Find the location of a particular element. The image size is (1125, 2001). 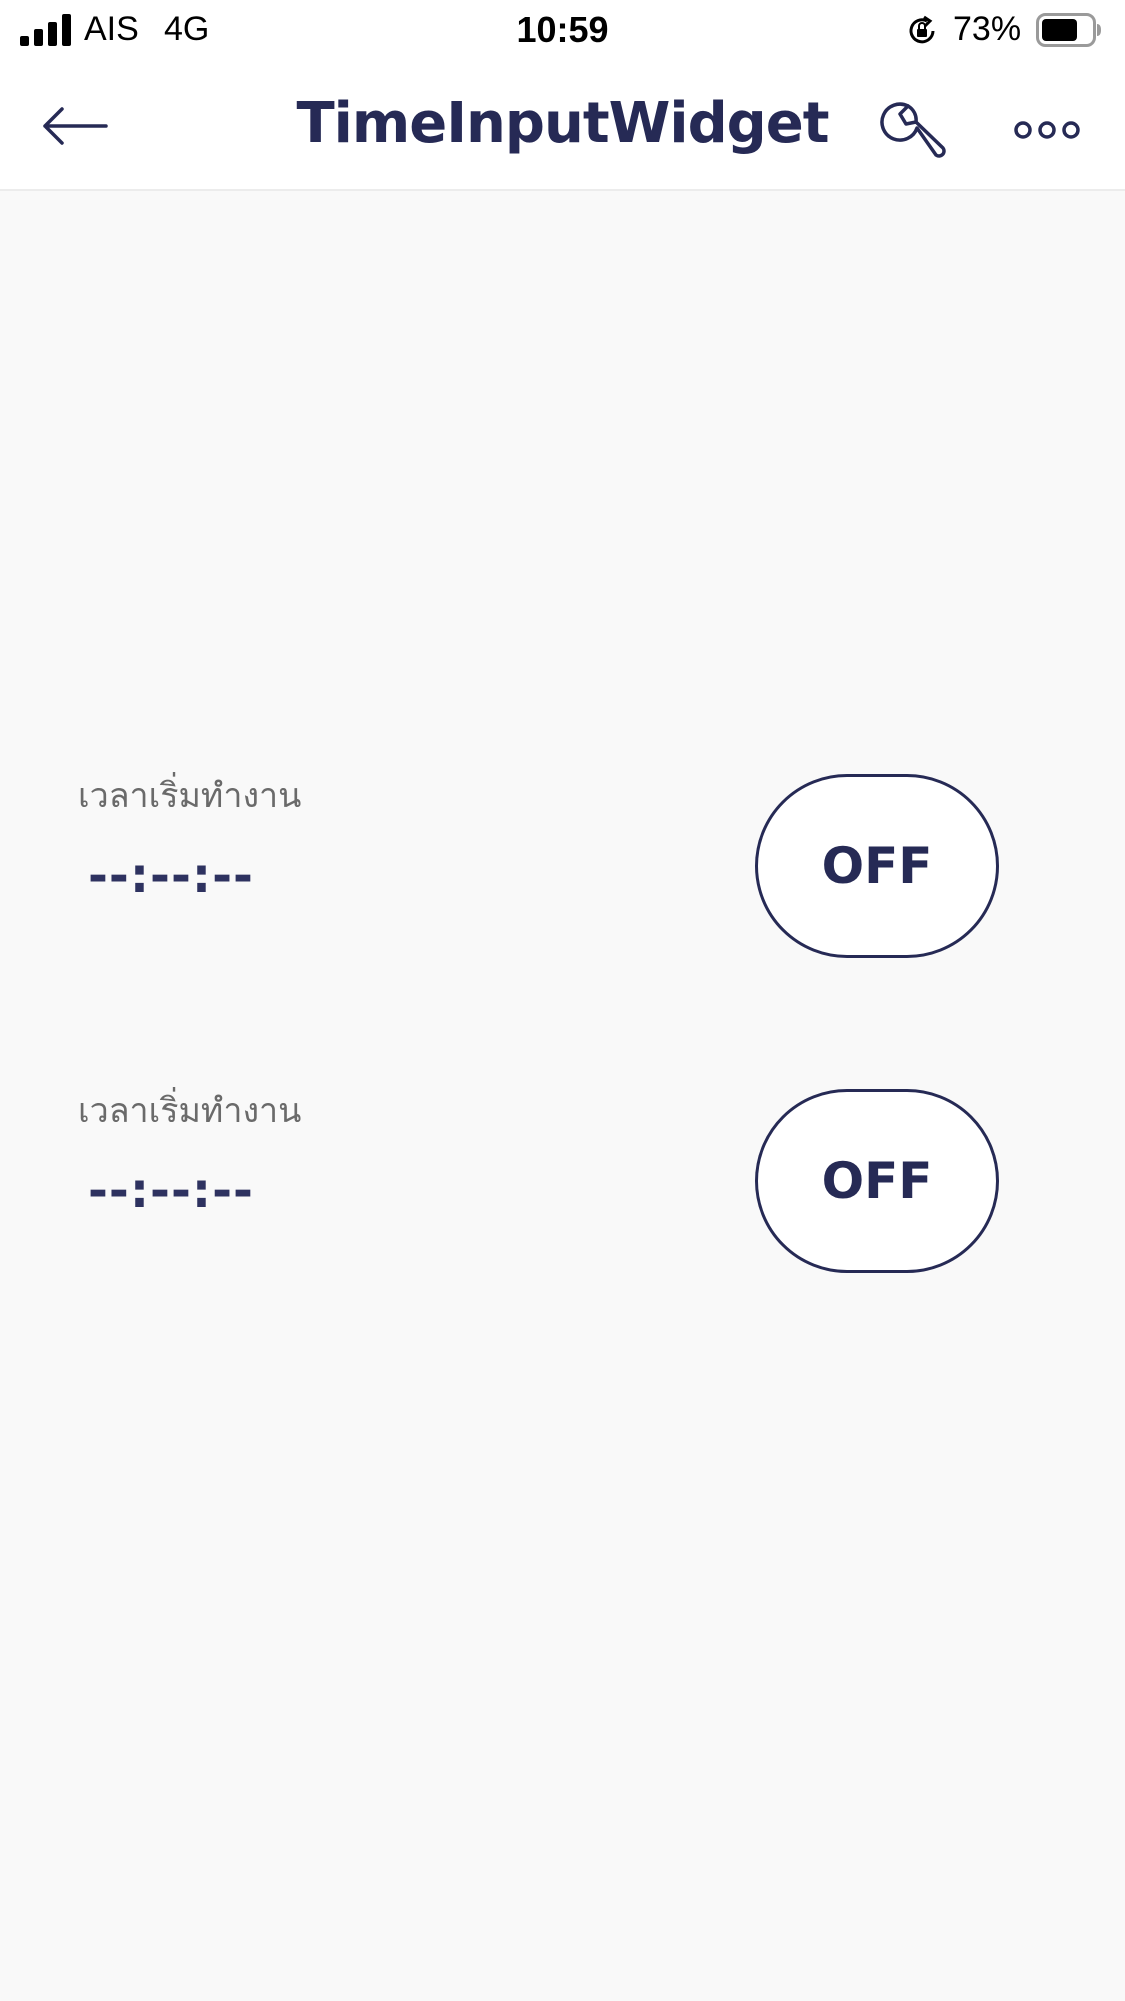

battery-icon is located at coordinates (1068, 30).